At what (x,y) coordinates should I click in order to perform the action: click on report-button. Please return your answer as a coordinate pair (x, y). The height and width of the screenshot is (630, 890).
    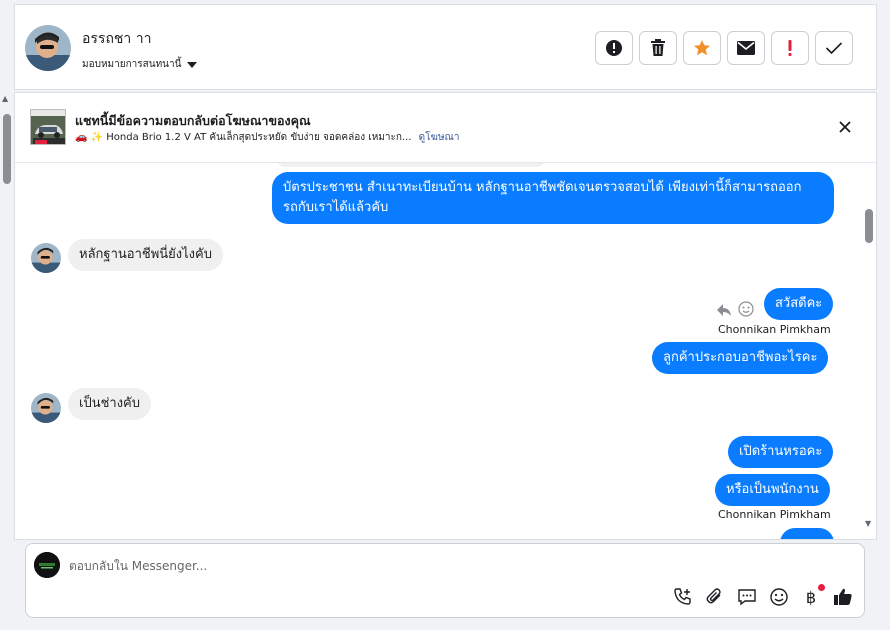
    Looking at the image, I should click on (614, 48).